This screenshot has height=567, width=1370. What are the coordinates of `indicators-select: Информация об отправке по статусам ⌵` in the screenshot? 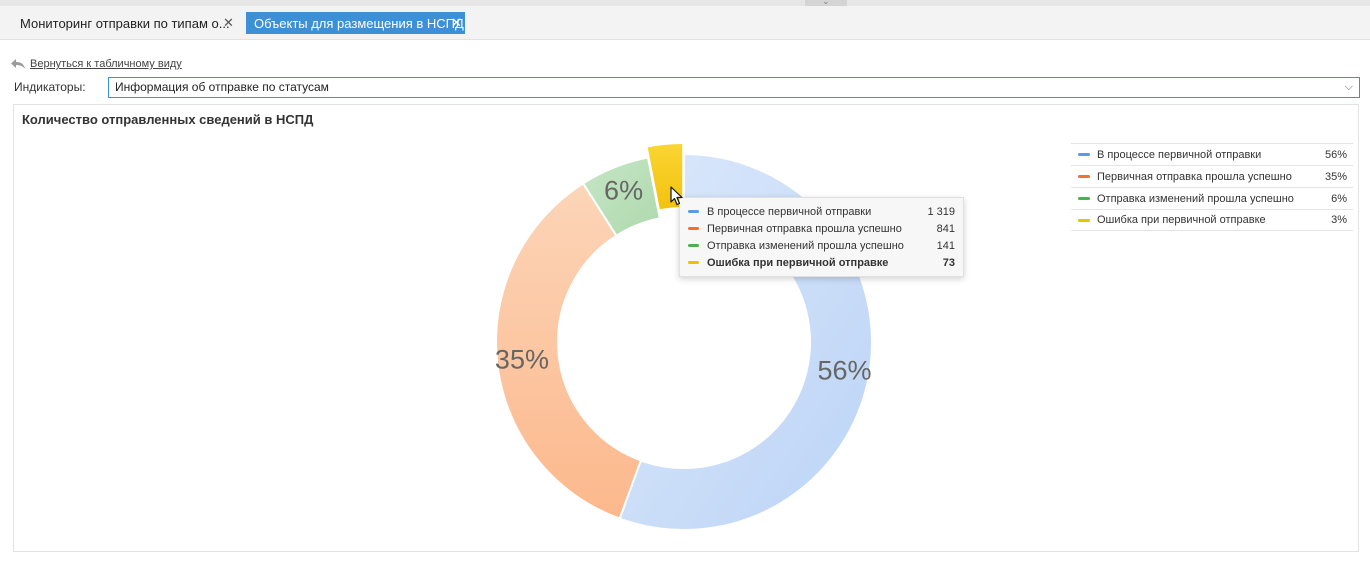 It's located at (734, 87).